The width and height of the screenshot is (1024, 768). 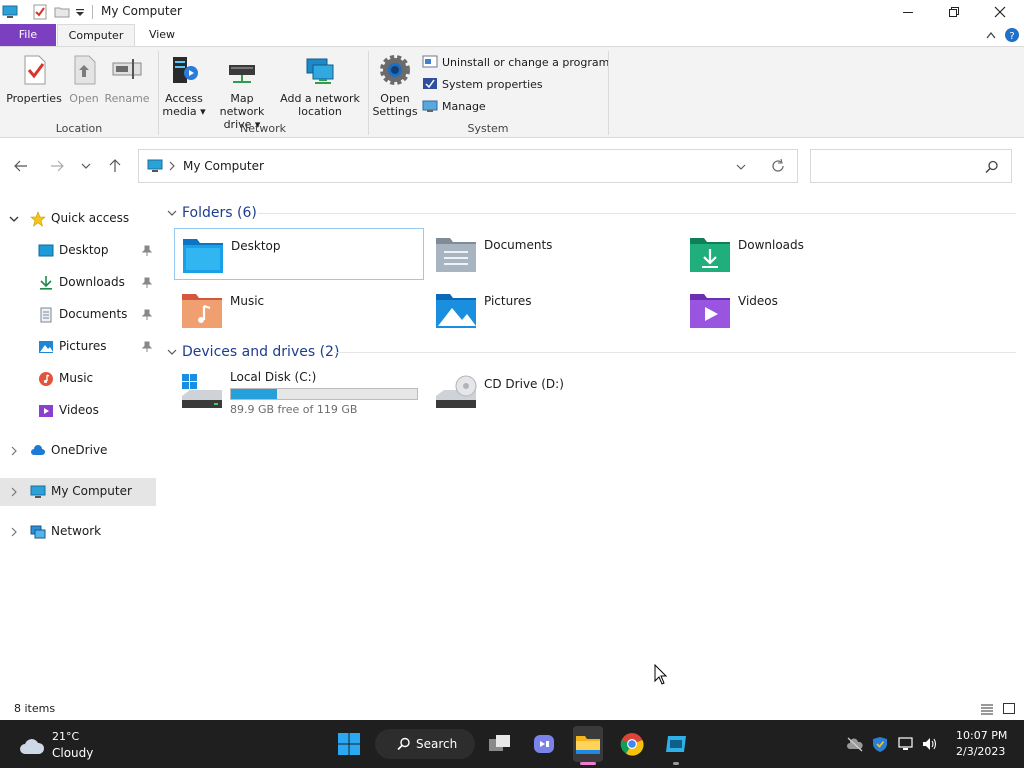 What do you see at coordinates (526, 62) in the screenshot?
I see `uninstall-label: Uninstall or change a program` at bounding box center [526, 62].